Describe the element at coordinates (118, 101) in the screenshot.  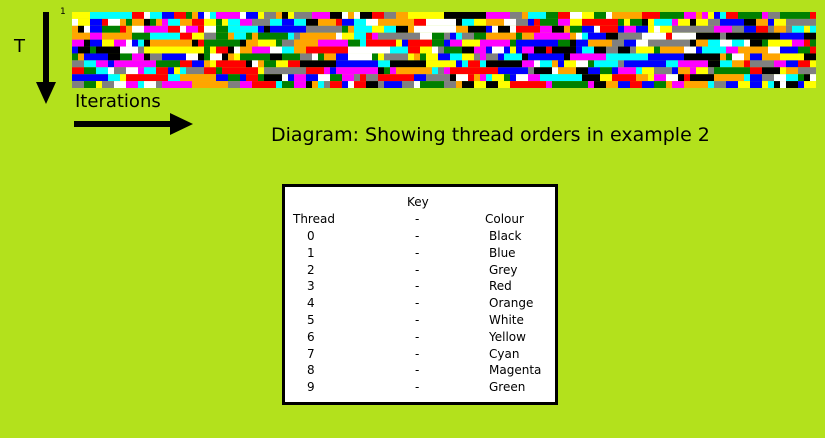
I see `iterations-axis-label: Iterations` at that location.